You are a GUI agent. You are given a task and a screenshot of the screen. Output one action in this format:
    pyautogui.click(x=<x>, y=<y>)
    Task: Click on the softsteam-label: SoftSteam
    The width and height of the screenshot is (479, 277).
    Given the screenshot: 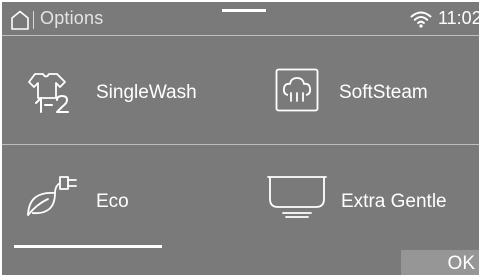 What is the action you would take?
    pyautogui.click(x=383, y=92)
    